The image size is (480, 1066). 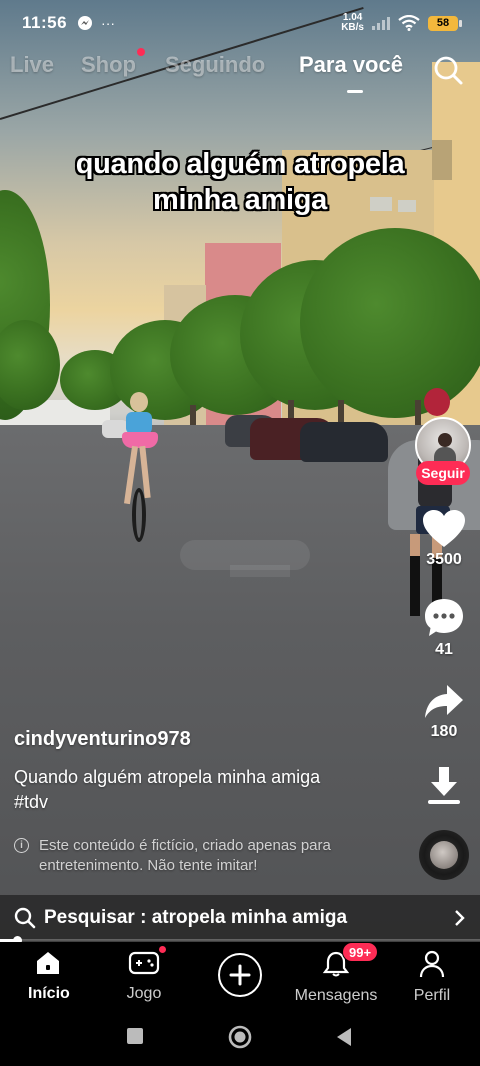 I want to click on comment-button: 41, so click(x=444, y=628).